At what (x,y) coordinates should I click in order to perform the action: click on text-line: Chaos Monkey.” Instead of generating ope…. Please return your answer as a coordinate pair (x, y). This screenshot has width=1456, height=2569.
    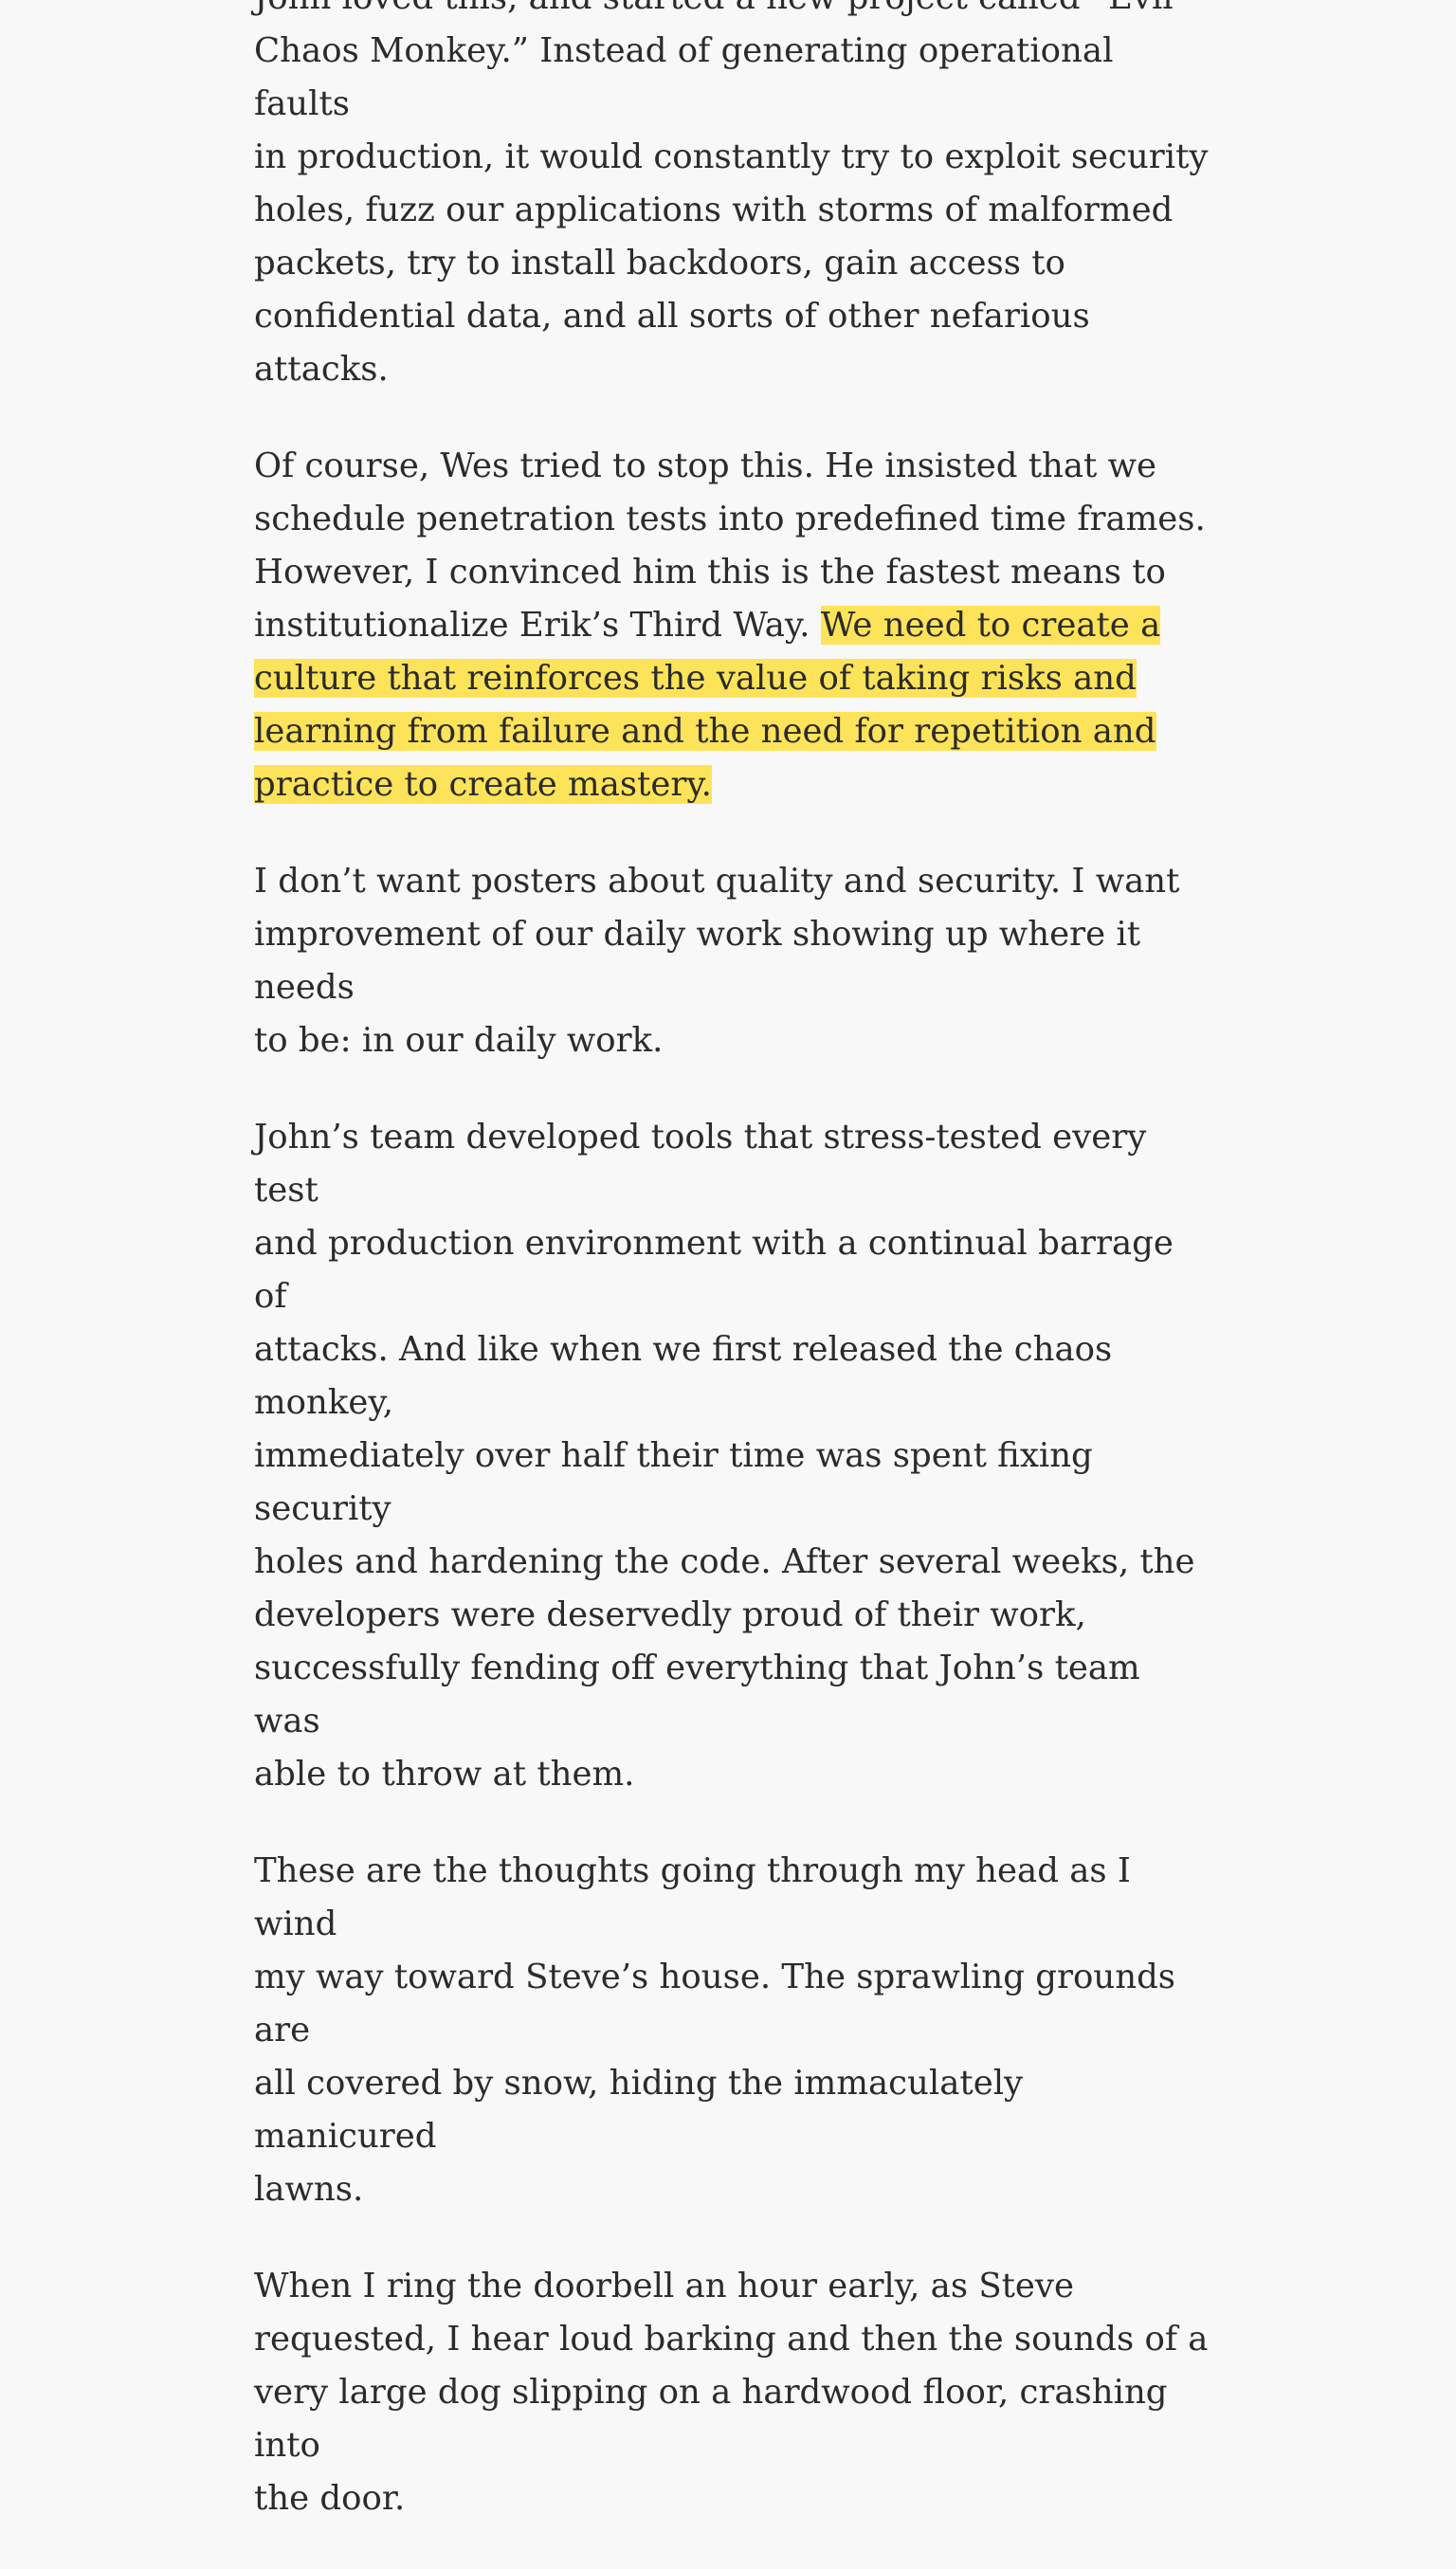
    Looking at the image, I should click on (684, 77).